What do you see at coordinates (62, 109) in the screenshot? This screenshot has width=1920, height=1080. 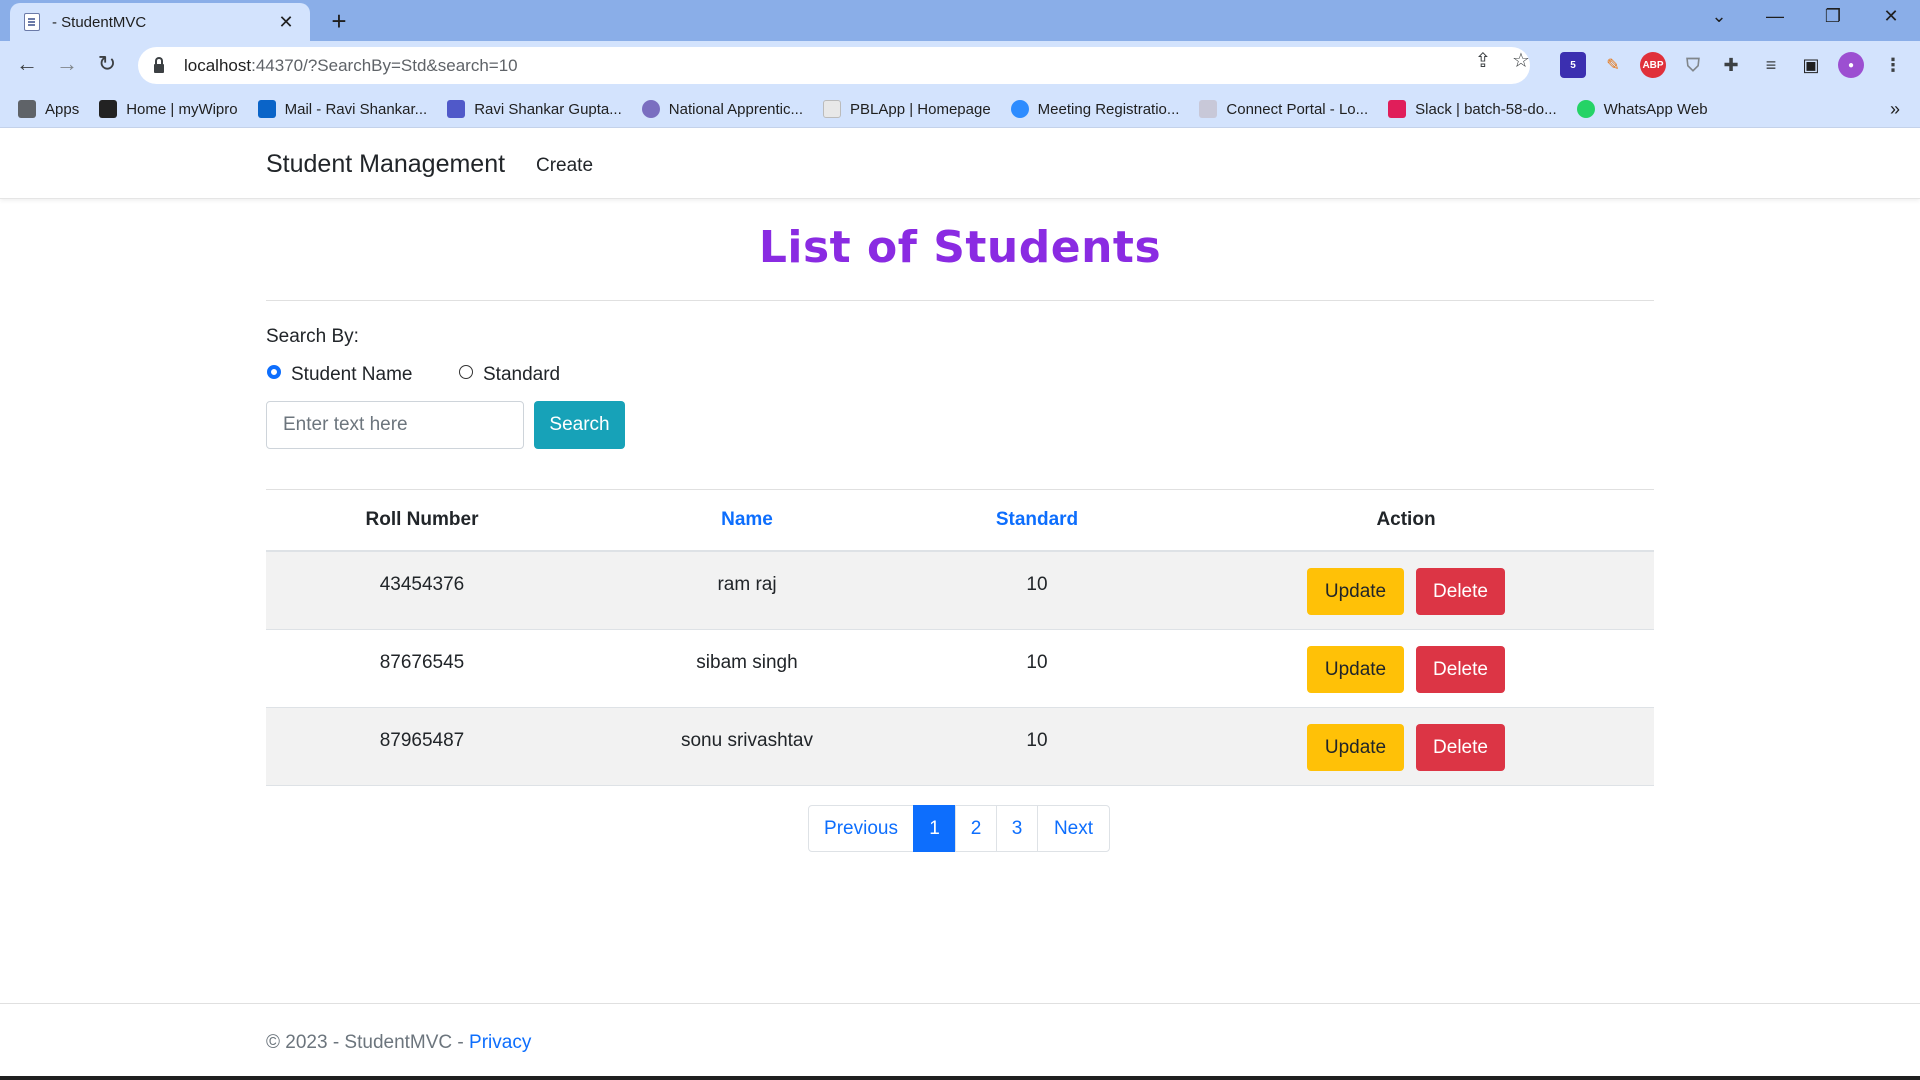 I see `bookmark-label: Apps` at bounding box center [62, 109].